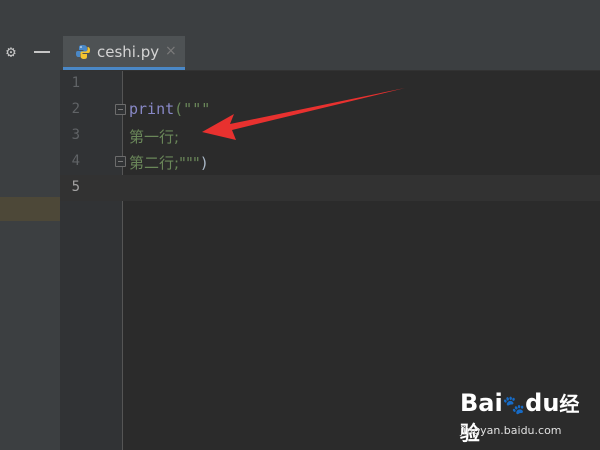 This screenshot has height=450, width=600. I want to click on editor-tab-bar: ceshi.py ×, so click(330, 53).